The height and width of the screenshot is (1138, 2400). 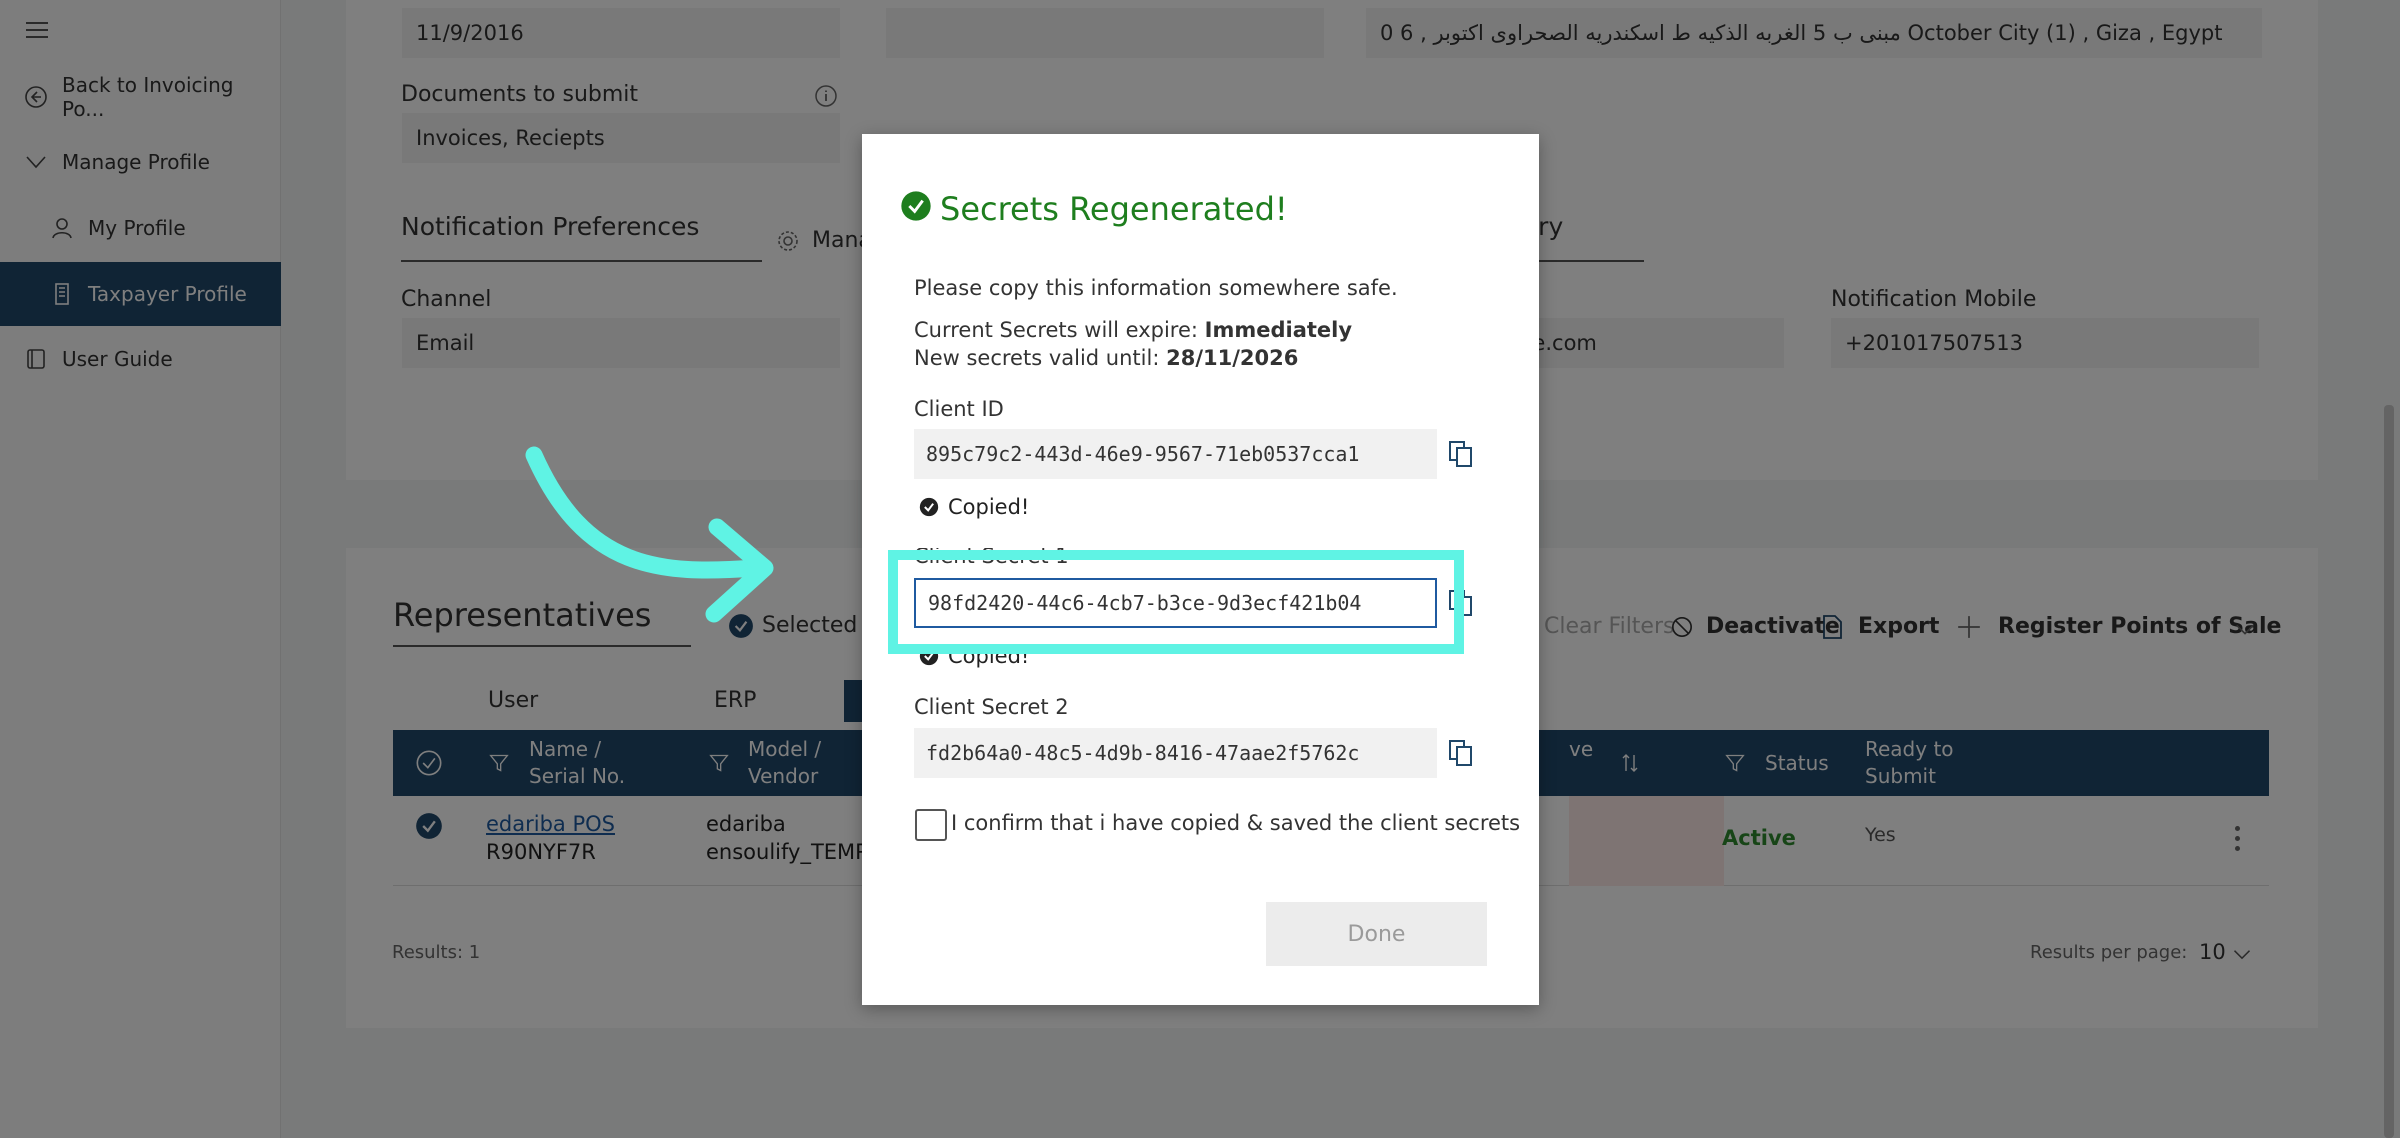 I want to click on curved-arrow-annotation, so click(x=649, y=534).